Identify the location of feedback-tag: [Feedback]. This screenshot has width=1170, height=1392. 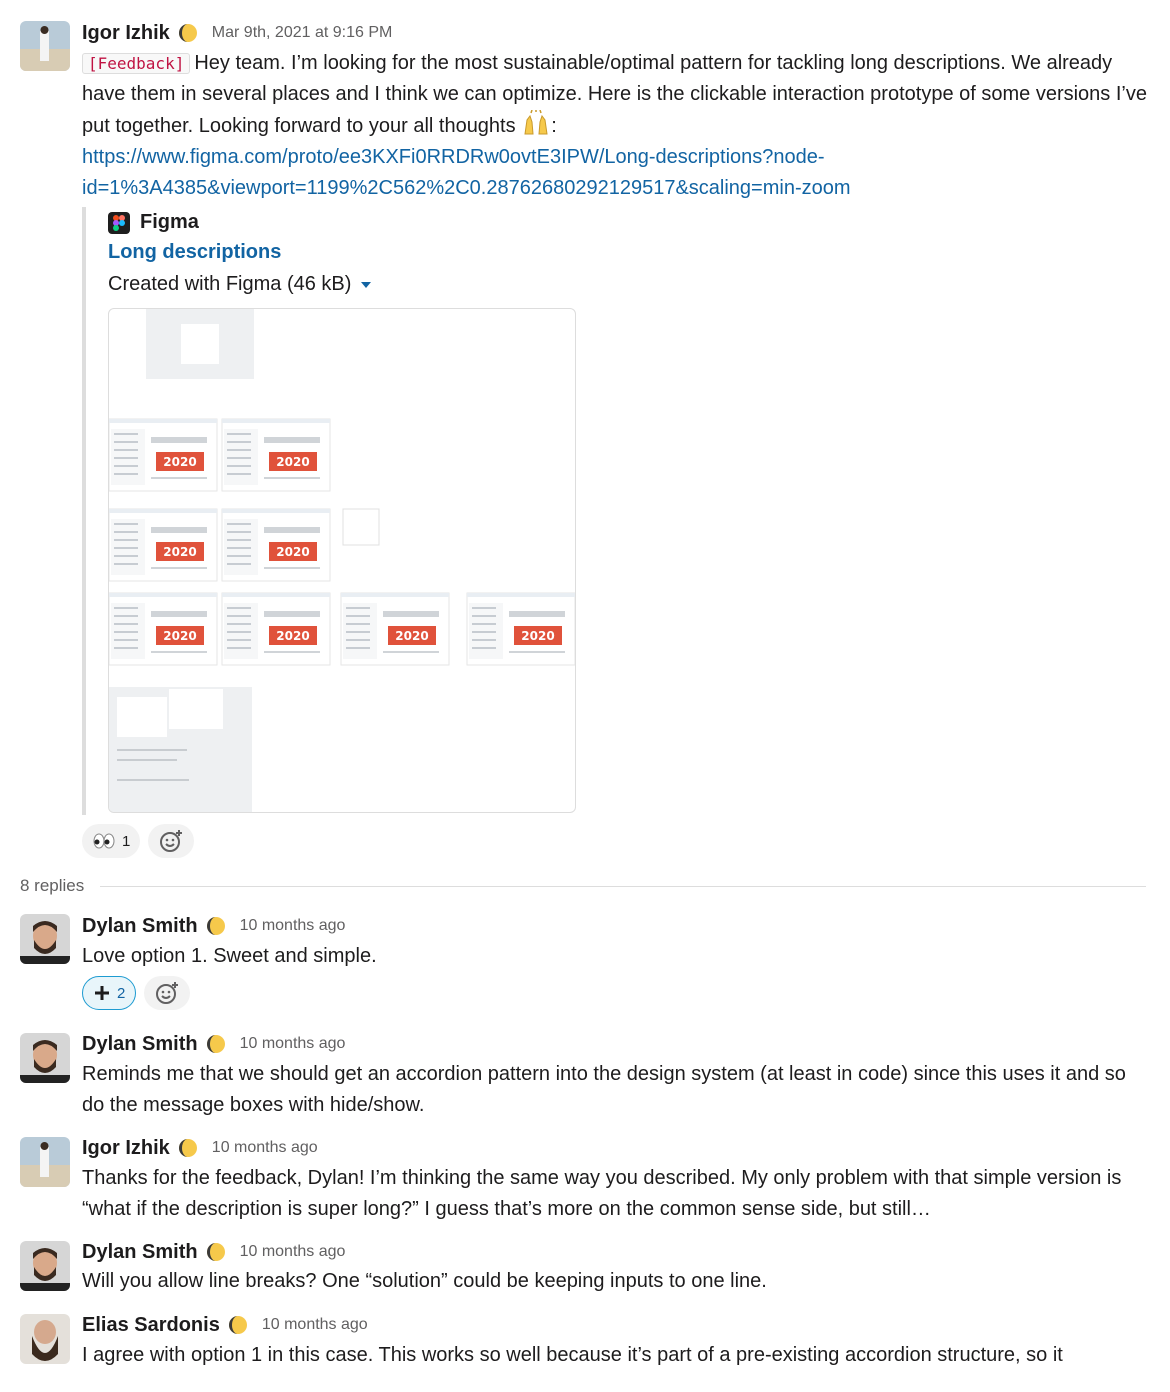
(136, 63).